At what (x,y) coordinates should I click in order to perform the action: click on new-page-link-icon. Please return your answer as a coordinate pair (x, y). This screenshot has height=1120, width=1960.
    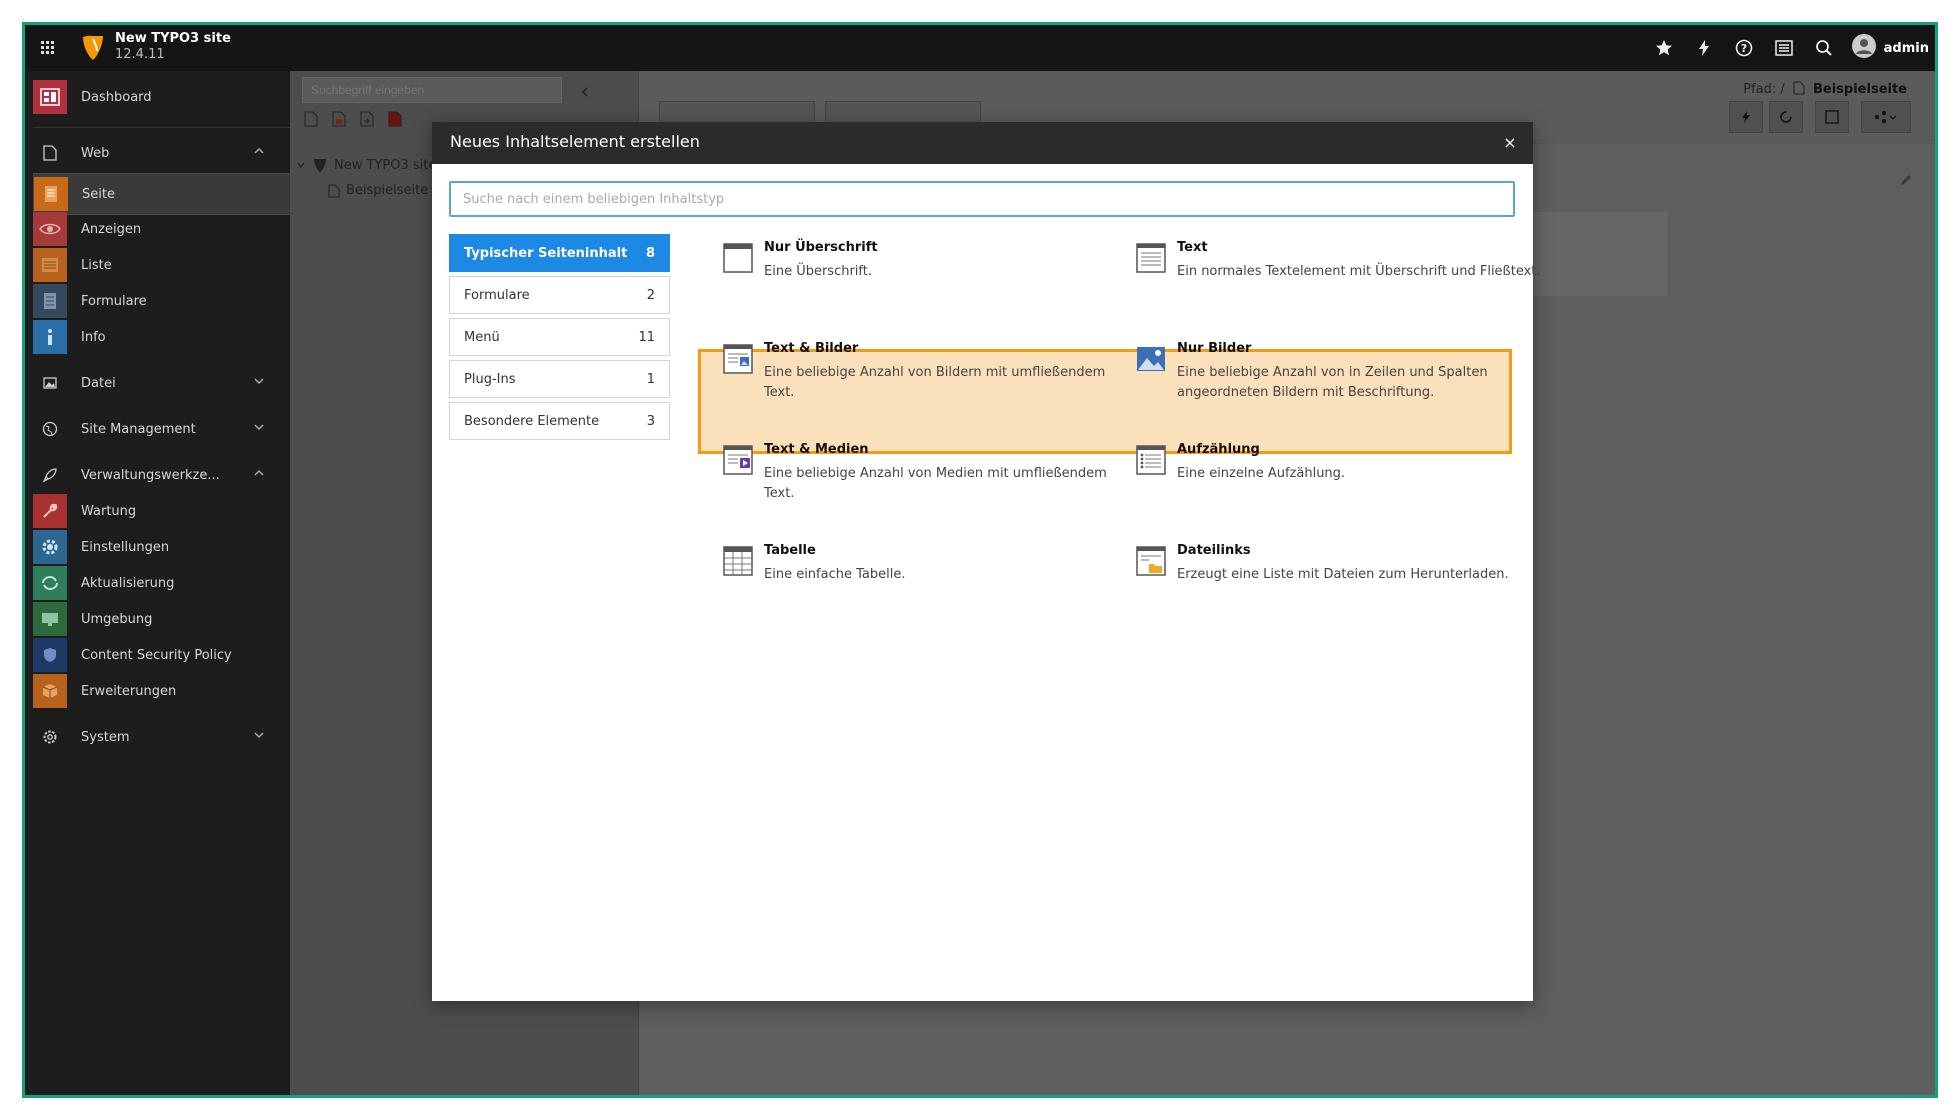
    Looking at the image, I should click on (367, 121).